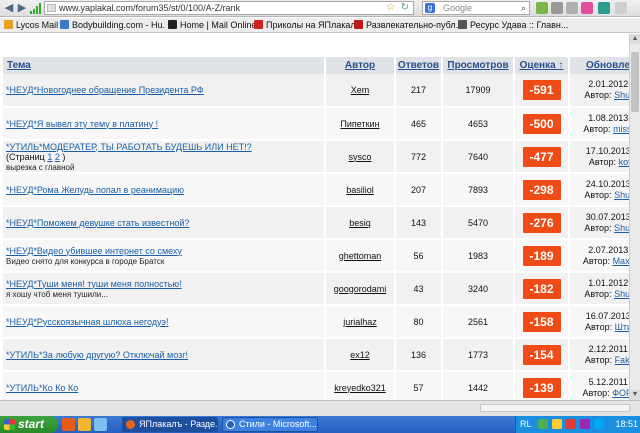  I want to click on scroll-down-icon: ▼, so click(635, 395).